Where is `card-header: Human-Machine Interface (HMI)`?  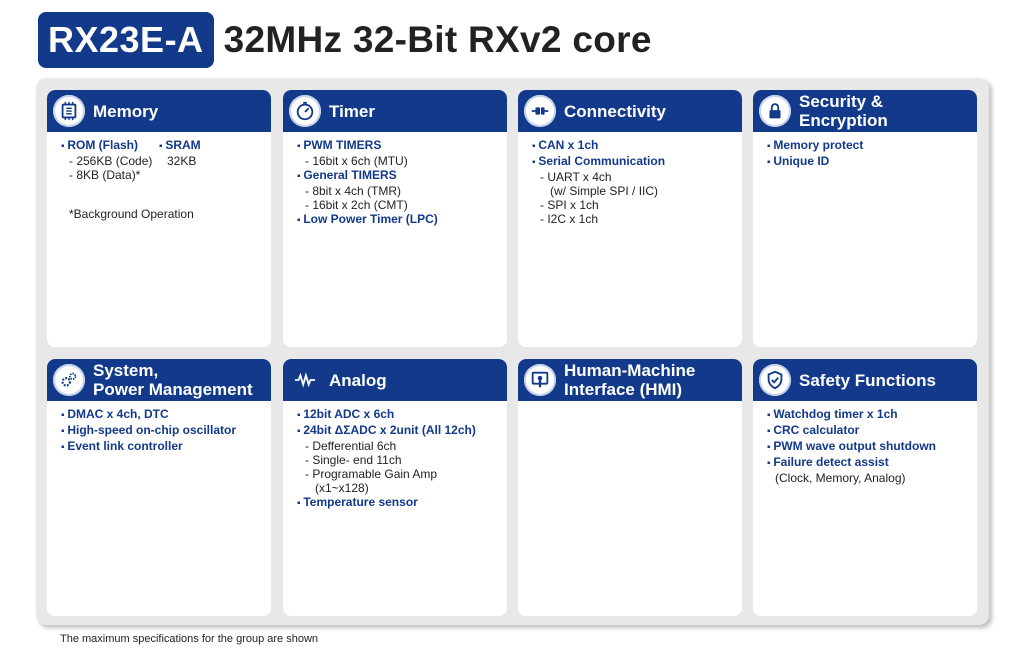 card-header: Human-Machine Interface (HMI) is located at coordinates (630, 380).